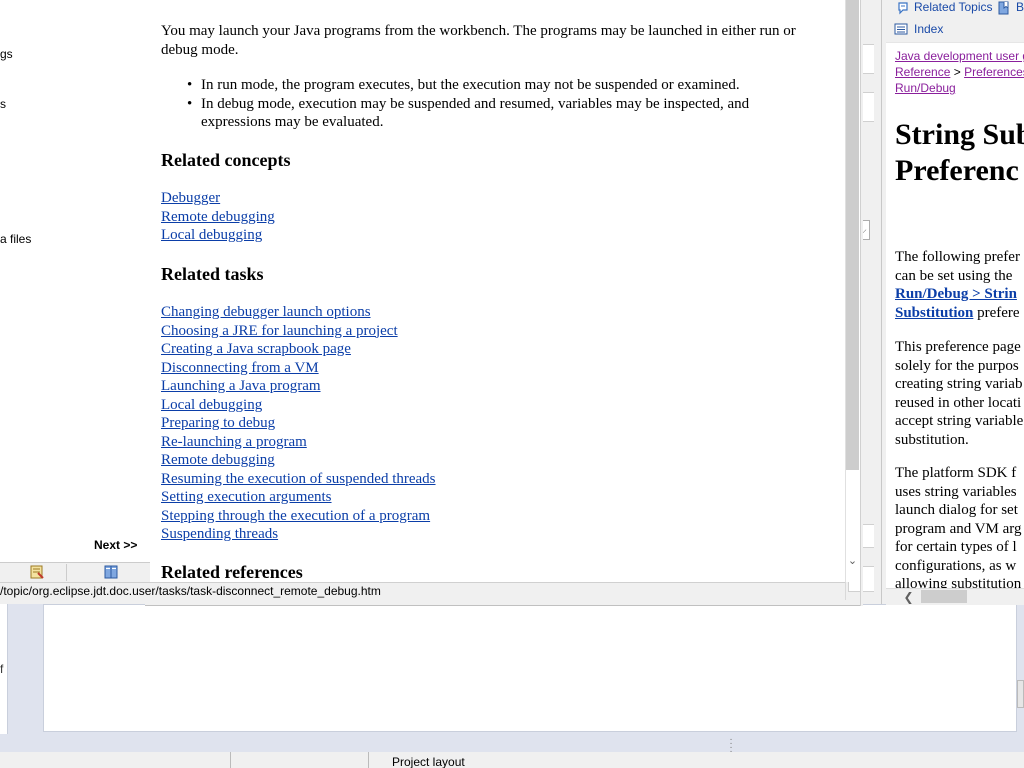 The width and height of the screenshot is (1024, 768). I want to click on related-task-link: Remote debugging, so click(218, 460).